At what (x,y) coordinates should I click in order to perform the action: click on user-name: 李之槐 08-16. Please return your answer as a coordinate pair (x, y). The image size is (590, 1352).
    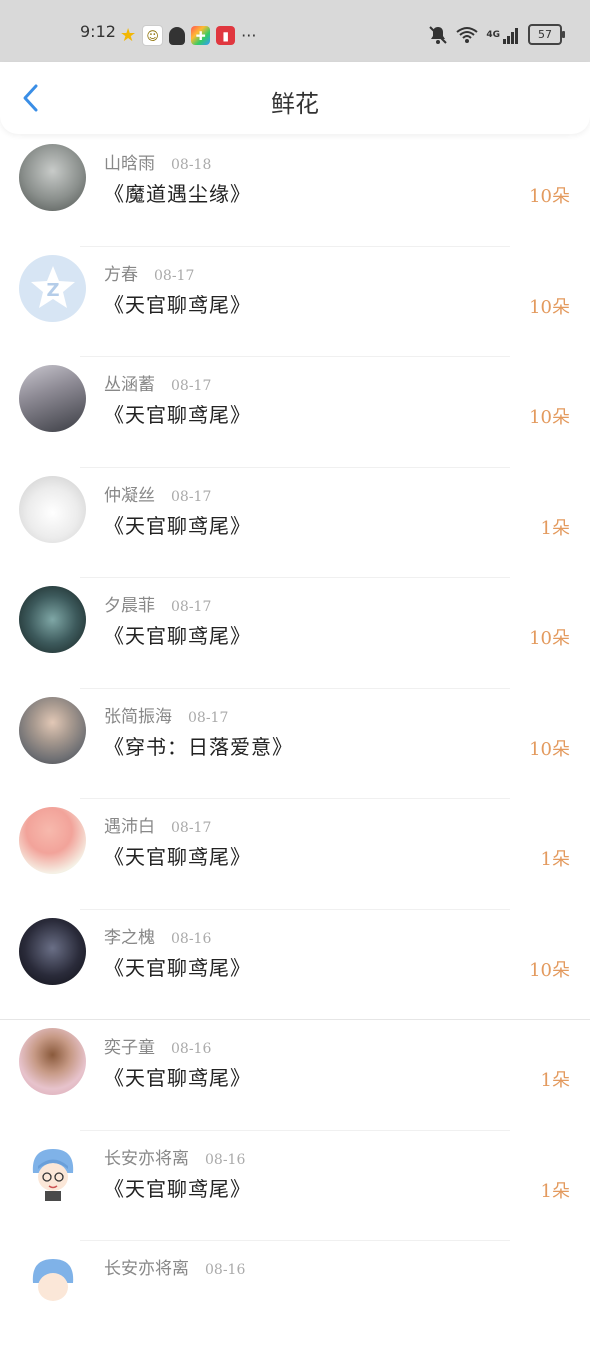
    Looking at the image, I should click on (158, 937).